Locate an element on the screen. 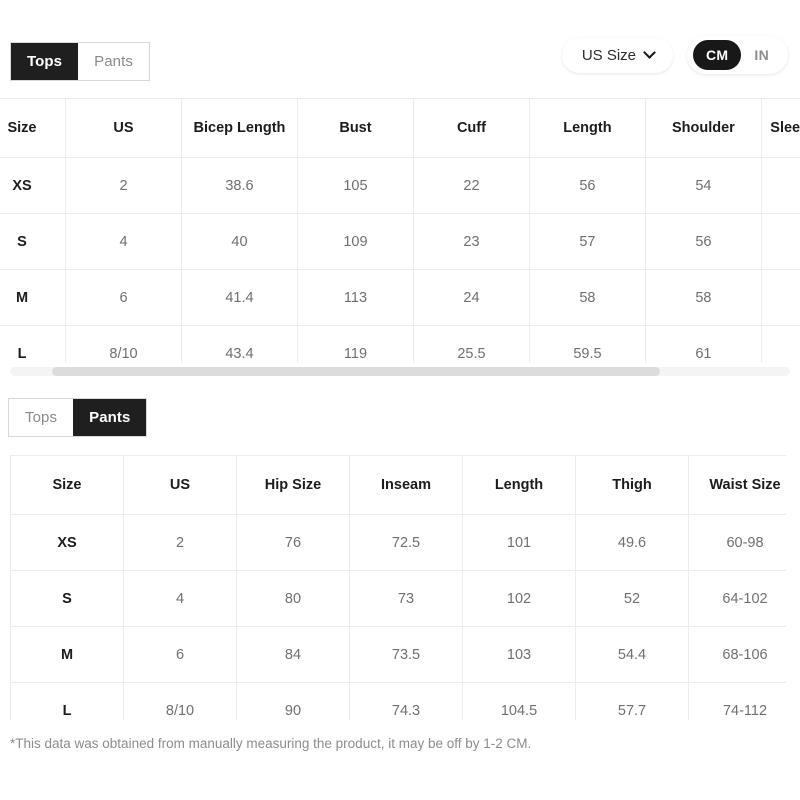 The height and width of the screenshot is (800, 800). table-cell: 68-106 is located at coordinates (737, 654).